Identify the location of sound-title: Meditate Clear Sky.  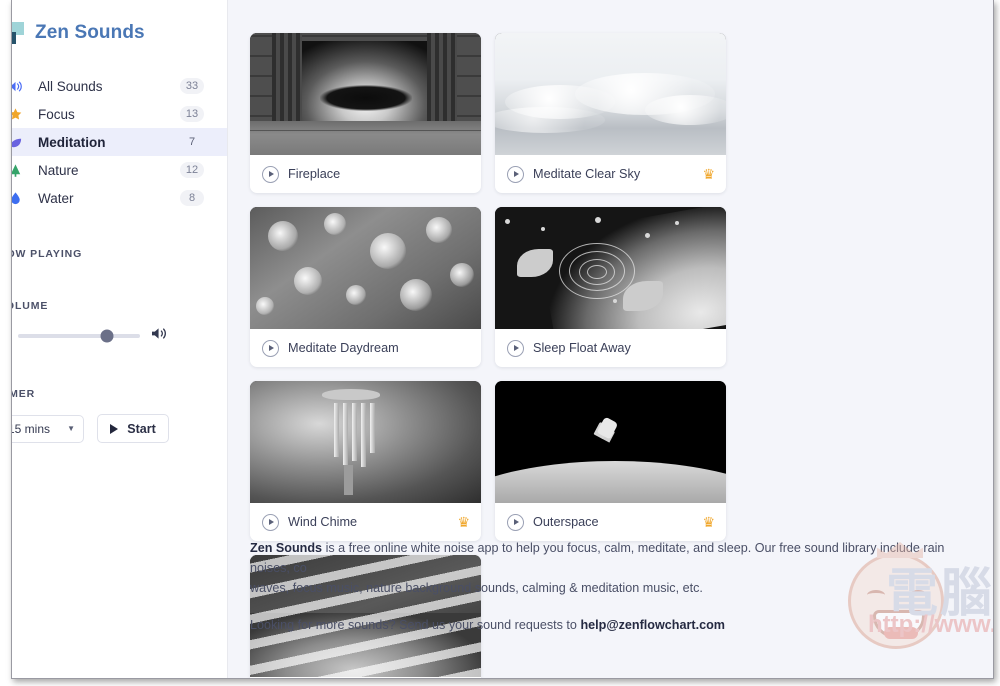
(587, 174).